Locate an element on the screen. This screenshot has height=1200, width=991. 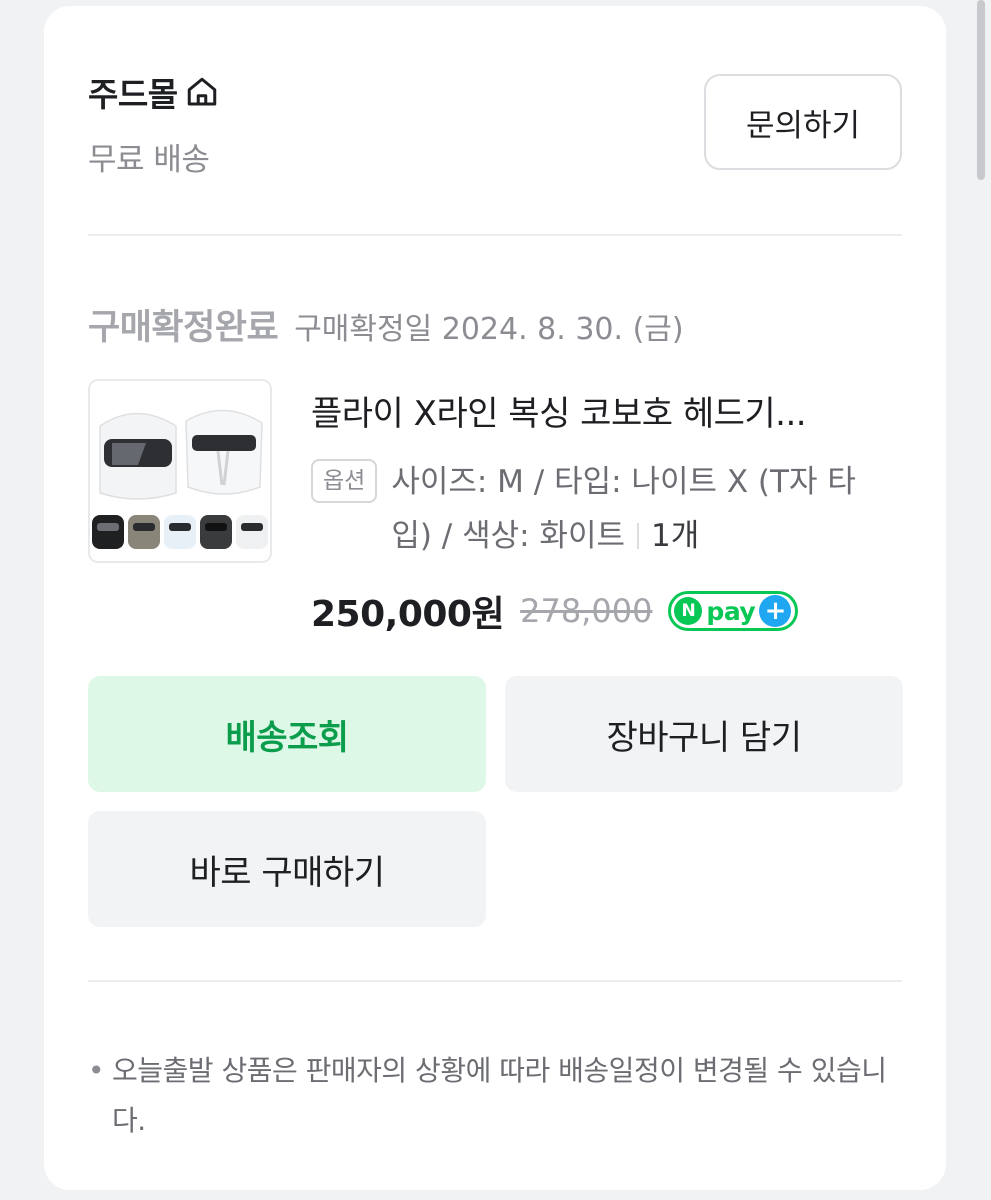
price-row: 250,000원 278,000 N pay + is located at coordinates (606, 611).